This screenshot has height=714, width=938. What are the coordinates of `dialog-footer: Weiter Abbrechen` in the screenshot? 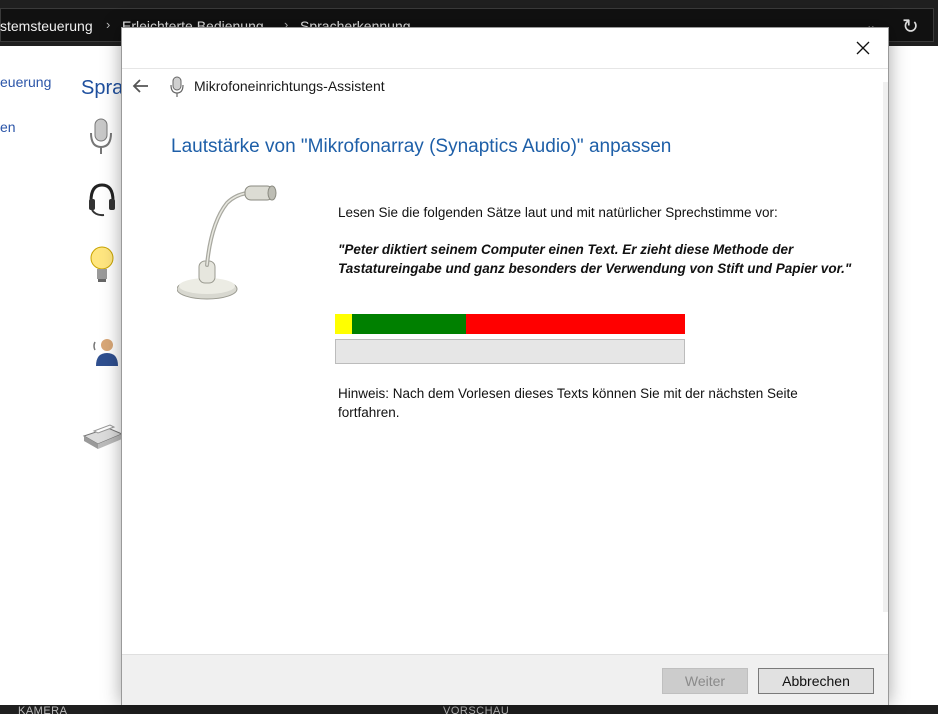 It's located at (505, 679).